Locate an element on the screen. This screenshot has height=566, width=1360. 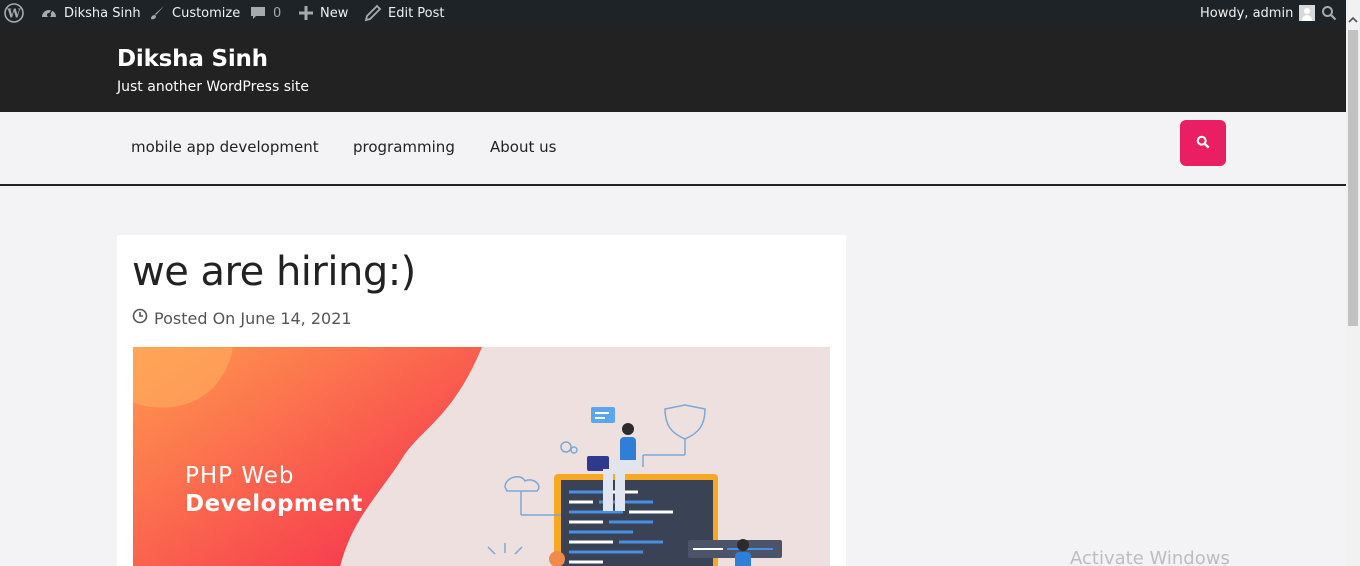
dashboard-icon is located at coordinates (49, 13).